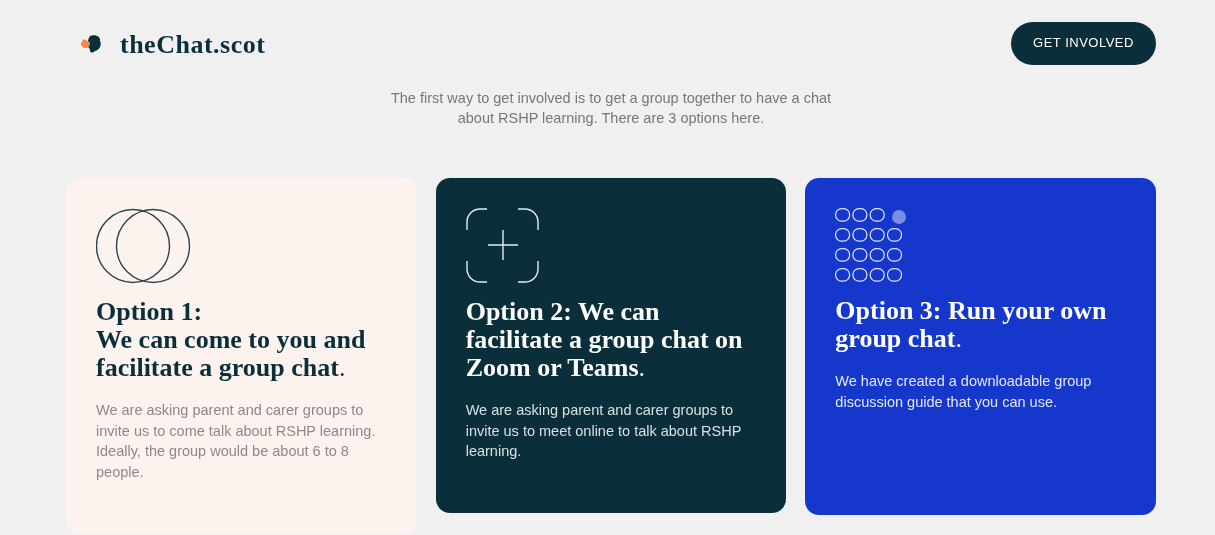 This screenshot has width=1215, height=535. What do you see at coordinates (231, 340) in the screenshot?
I see `option-title: Option 1: We can come to you and facilitate a group chat.` at bounding box center [231, 340].